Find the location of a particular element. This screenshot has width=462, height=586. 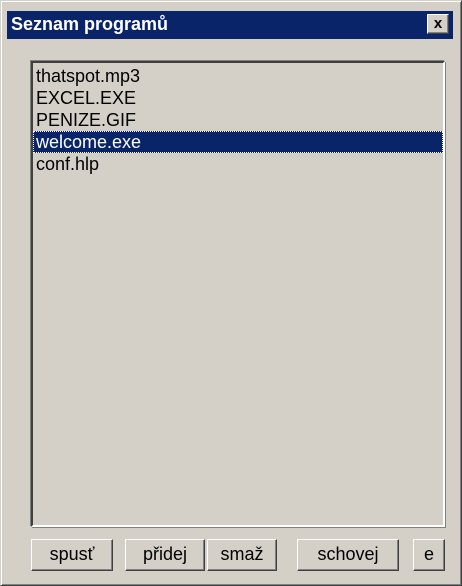

delete-button: smaž is located at coordinates (242, 555).